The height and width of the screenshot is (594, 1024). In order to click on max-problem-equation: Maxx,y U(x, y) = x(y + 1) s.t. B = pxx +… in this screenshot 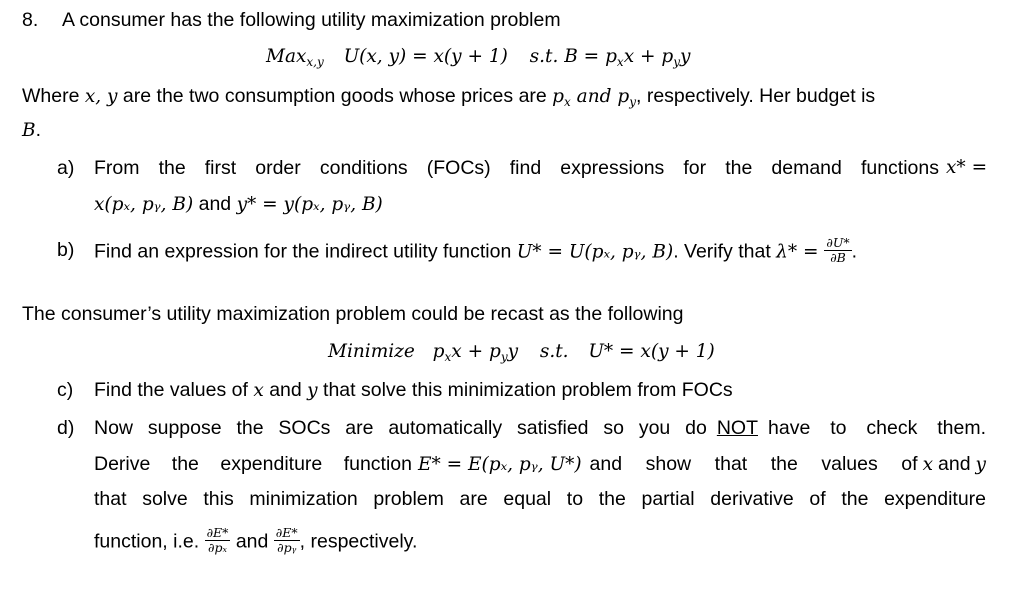, I will do `click(478, 57)`.